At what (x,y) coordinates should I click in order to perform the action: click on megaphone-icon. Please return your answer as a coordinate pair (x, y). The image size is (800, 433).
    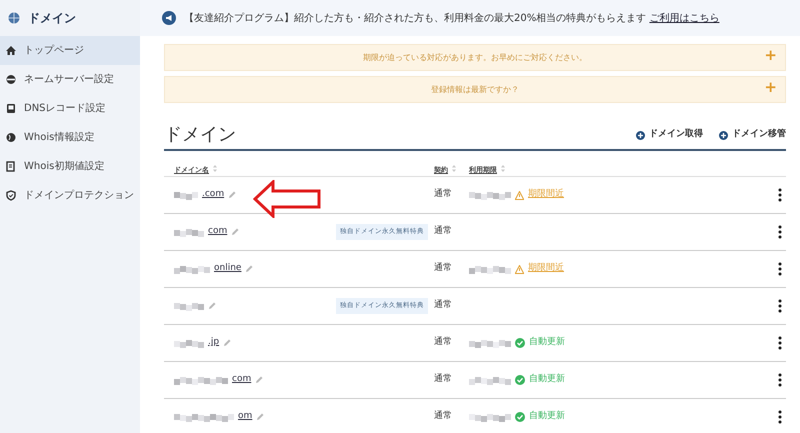
    Looking at the image, I should click on (169, 18).